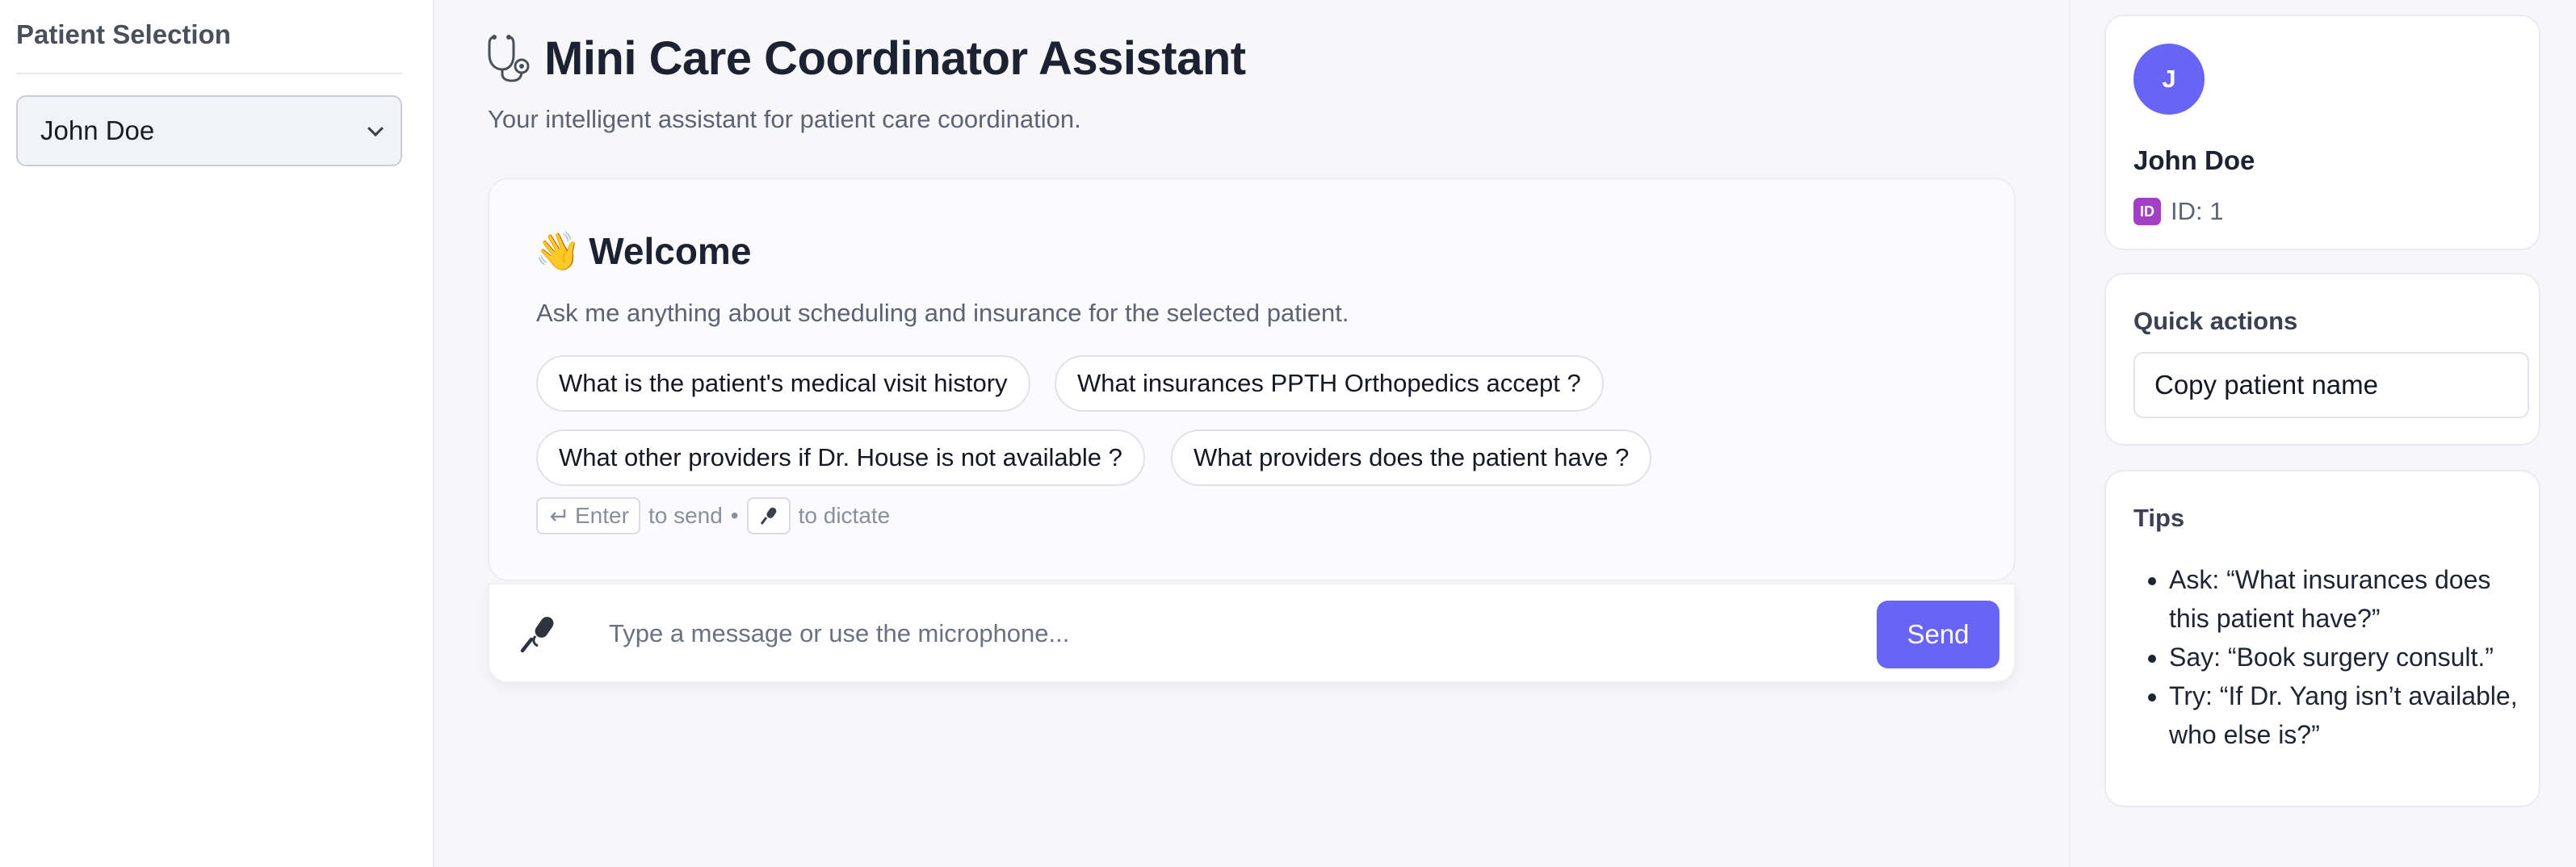 Image resolution: width=2576 pixels, height=867 pixels. I want to click on message-composer: Send, so click(1252, 633).